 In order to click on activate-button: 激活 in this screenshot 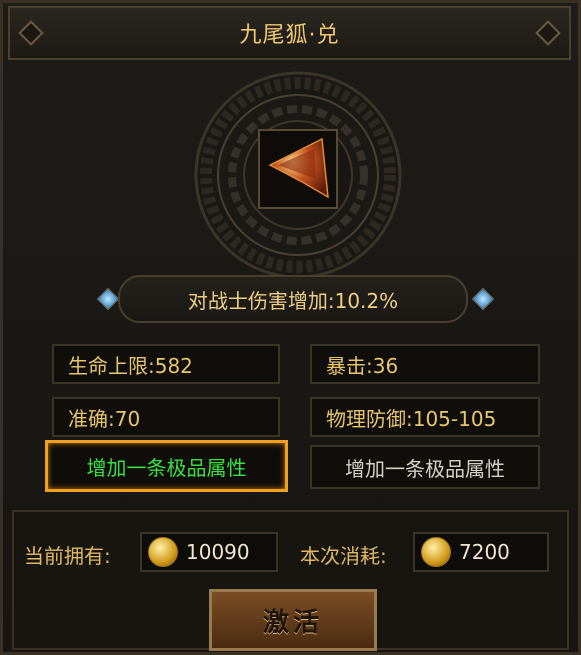, I will do `click(293, 620)`.